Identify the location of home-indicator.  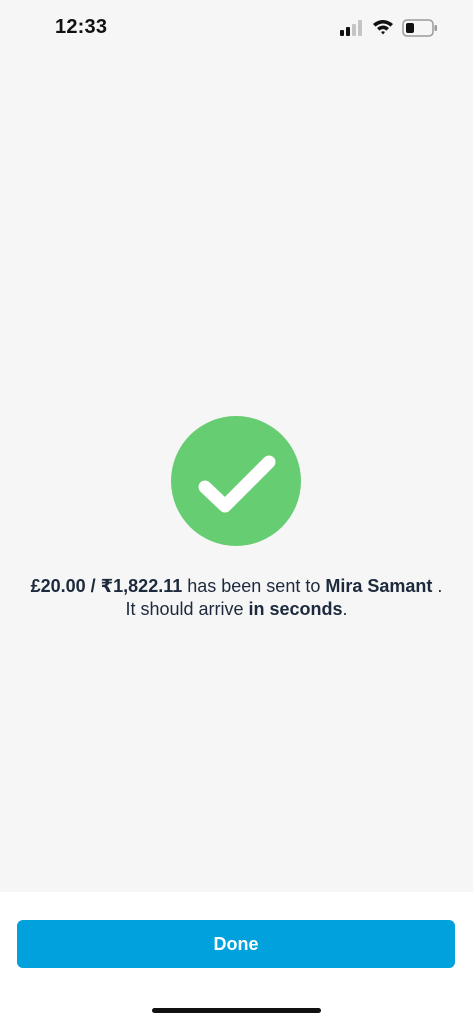
(236, 1010).